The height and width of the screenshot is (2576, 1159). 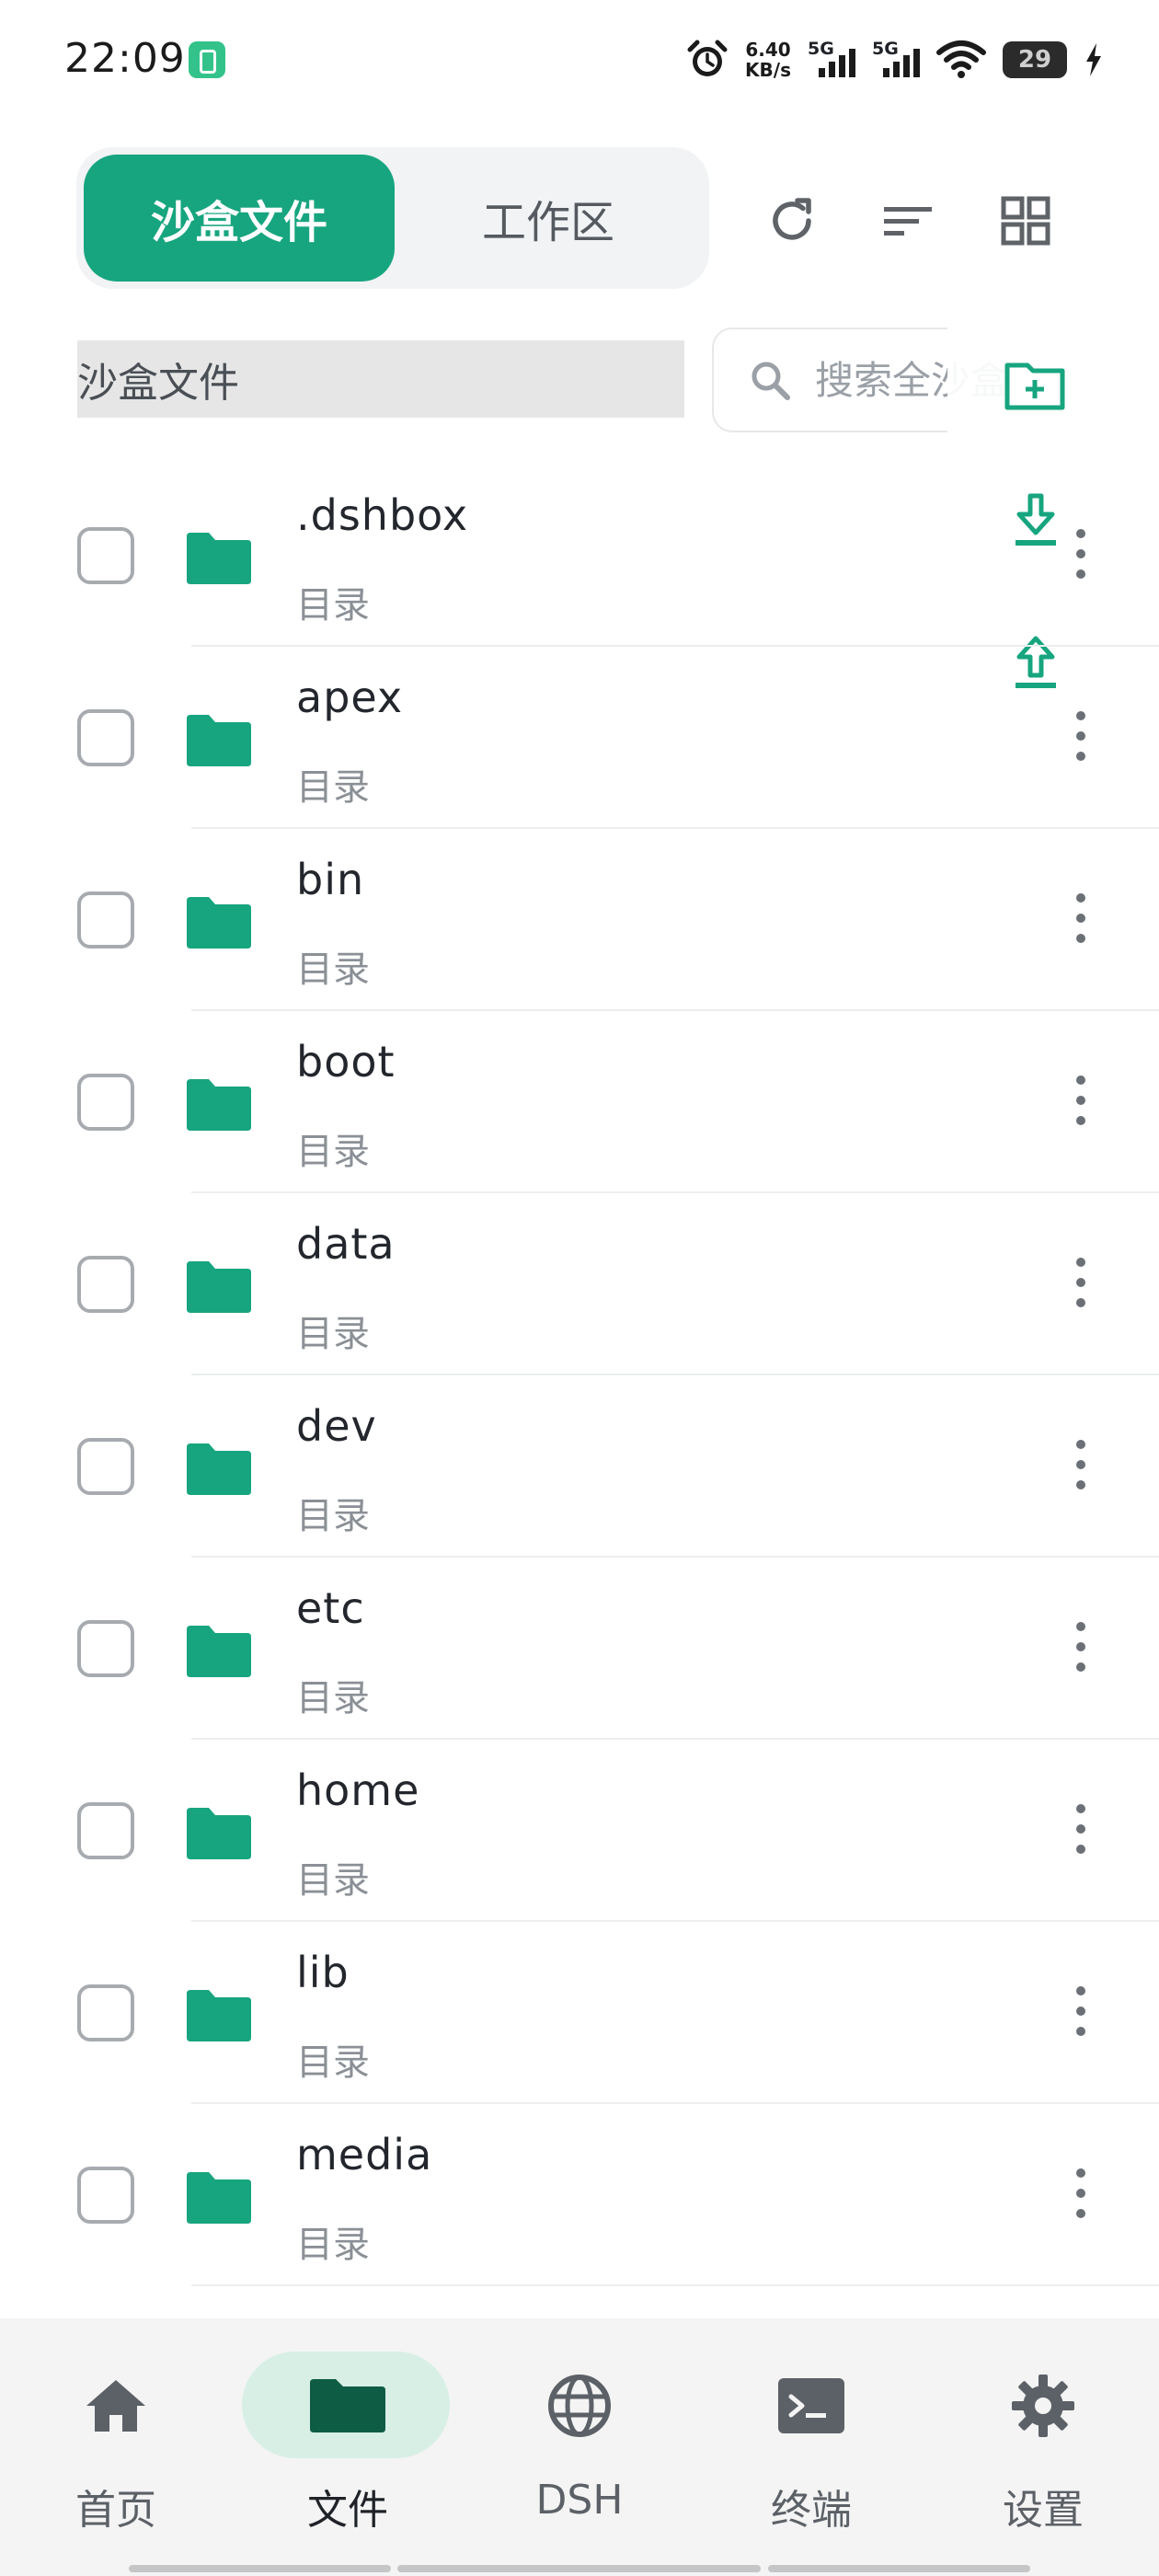 I want to click on network-speed-unit: KB/s, so click(x=768, y=70).